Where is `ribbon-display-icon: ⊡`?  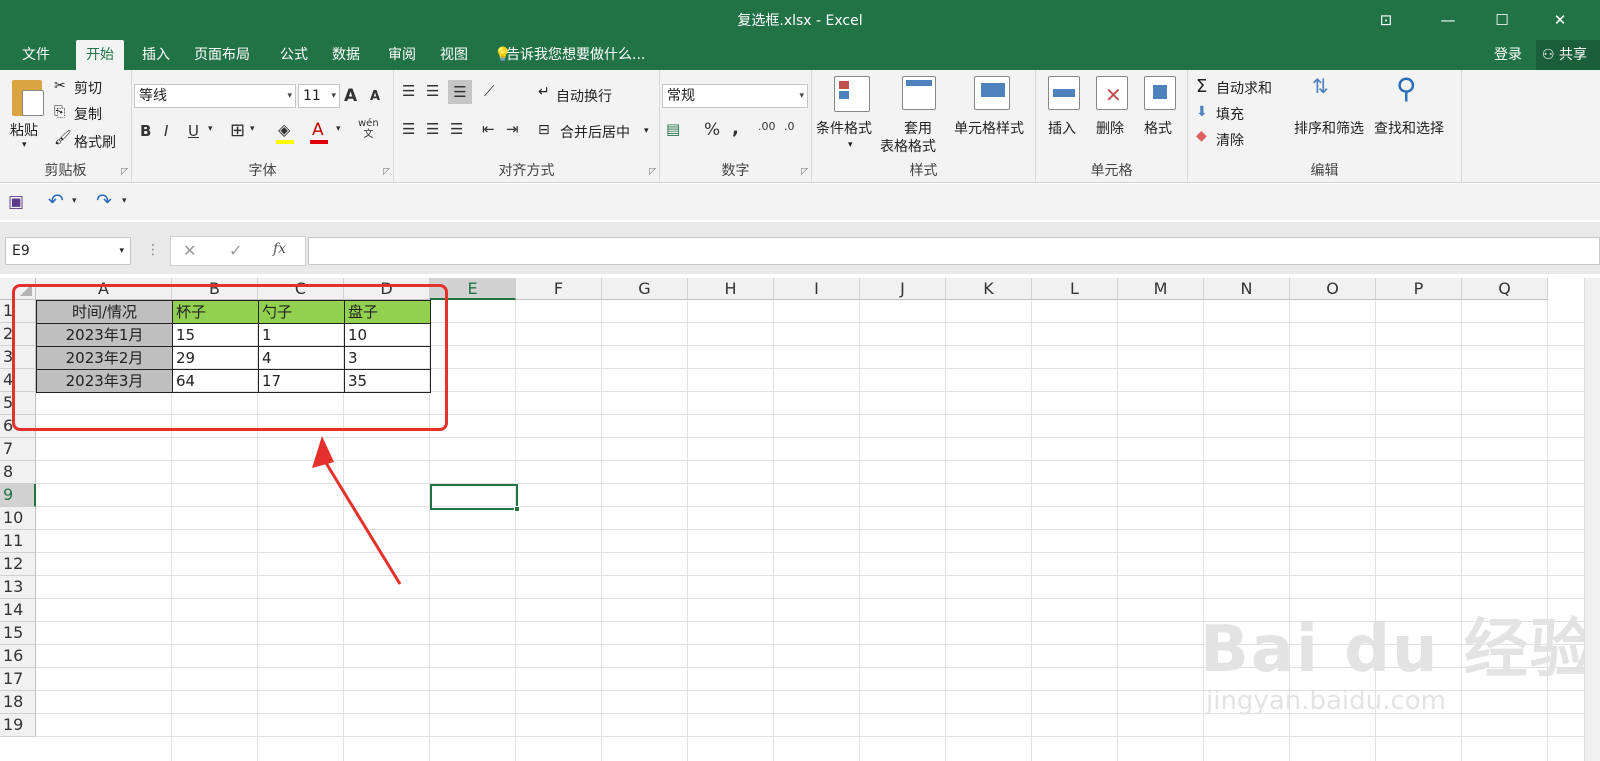
ribbon-display-icon: ⊡ is located at coordinates (1386, 20).